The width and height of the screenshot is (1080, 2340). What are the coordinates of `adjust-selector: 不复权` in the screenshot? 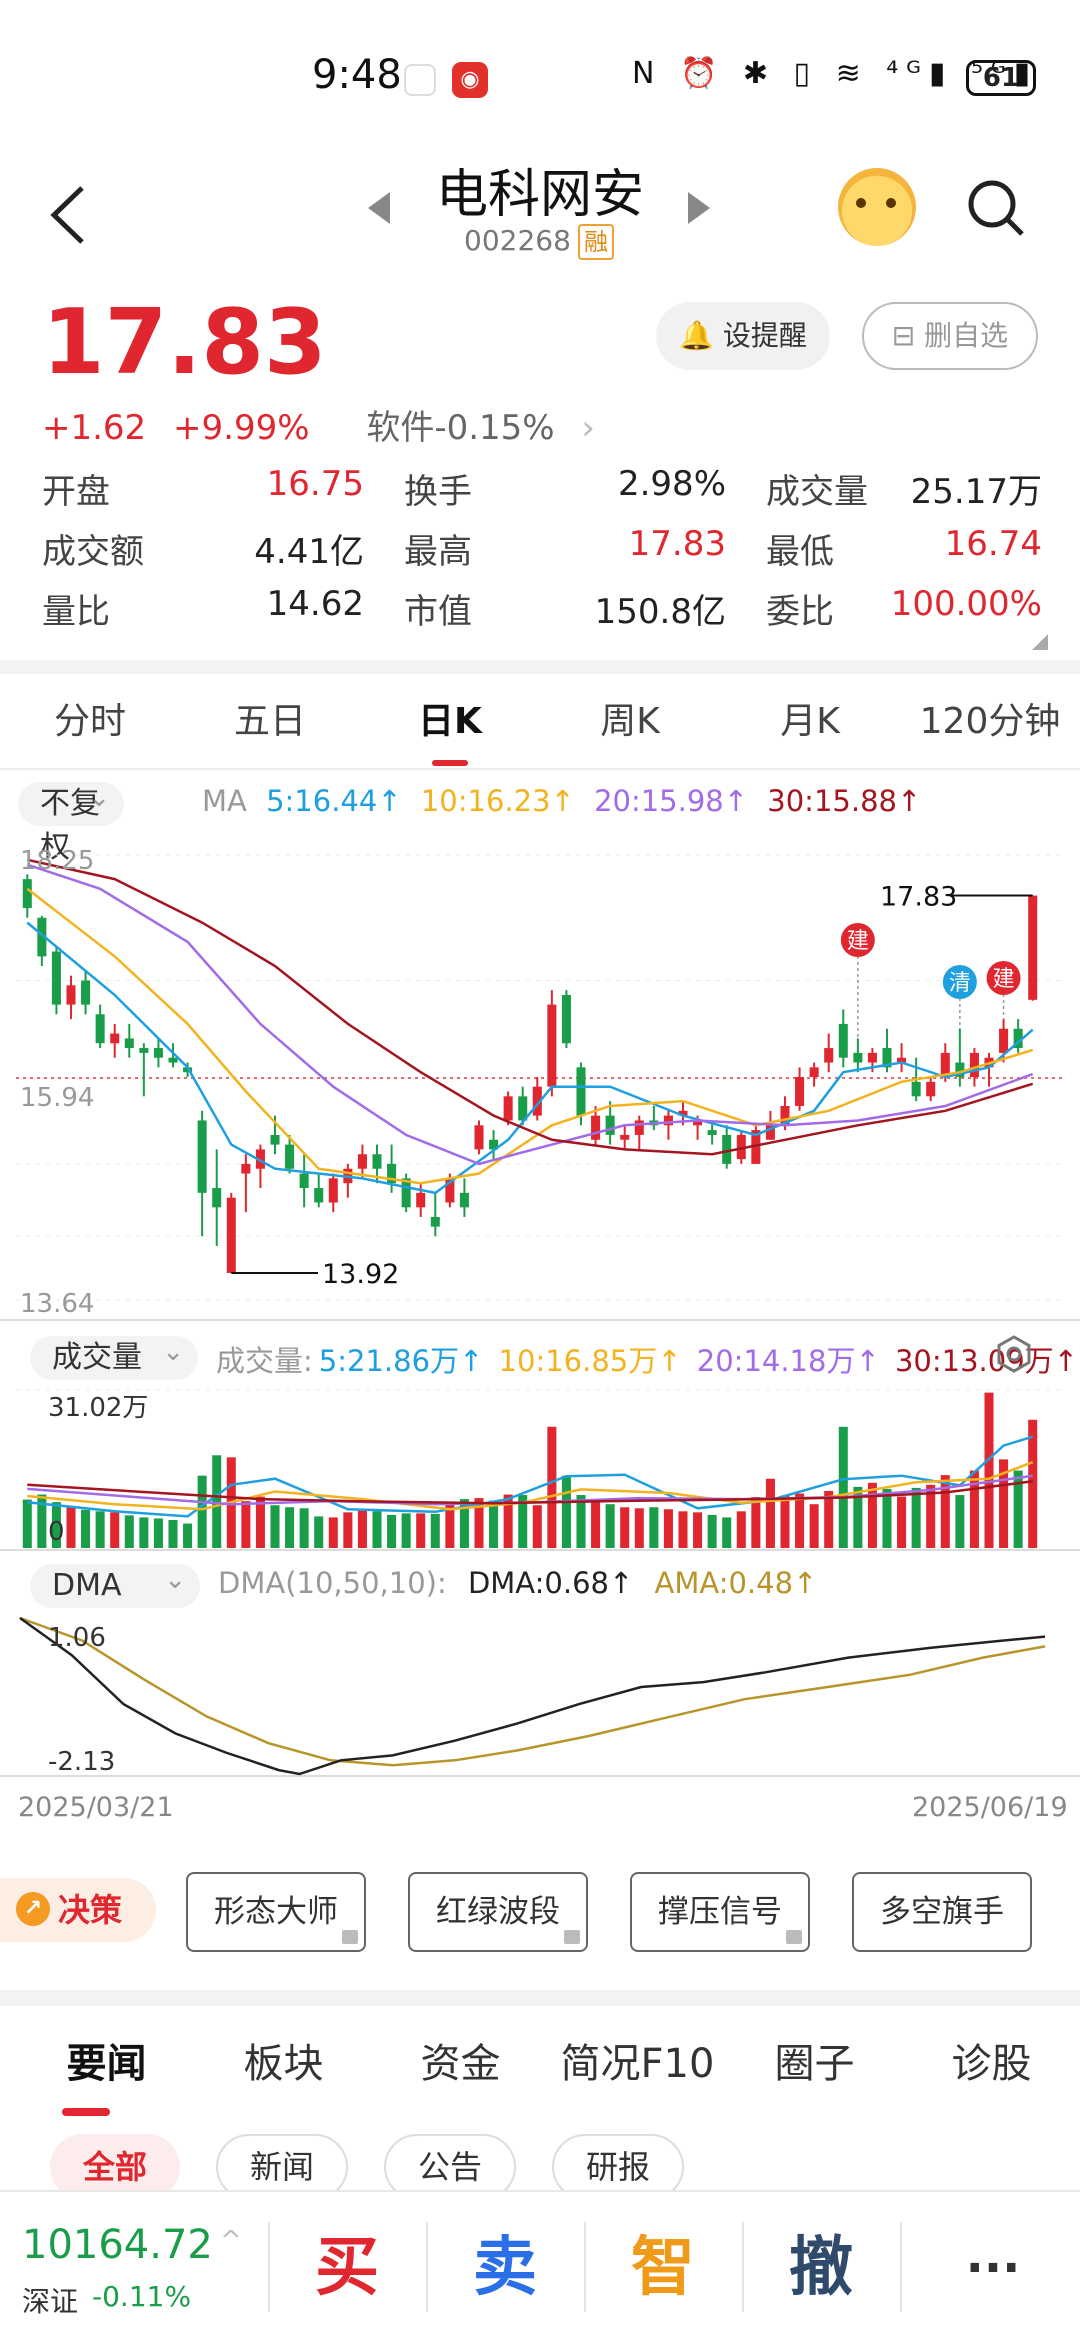 It's located at (71, 820).